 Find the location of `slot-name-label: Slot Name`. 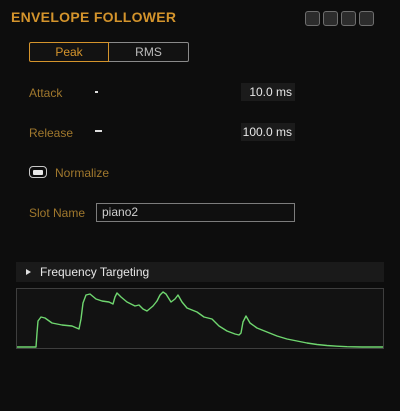

slot-name-label: Slot Name is located at coordinates (57, 213).